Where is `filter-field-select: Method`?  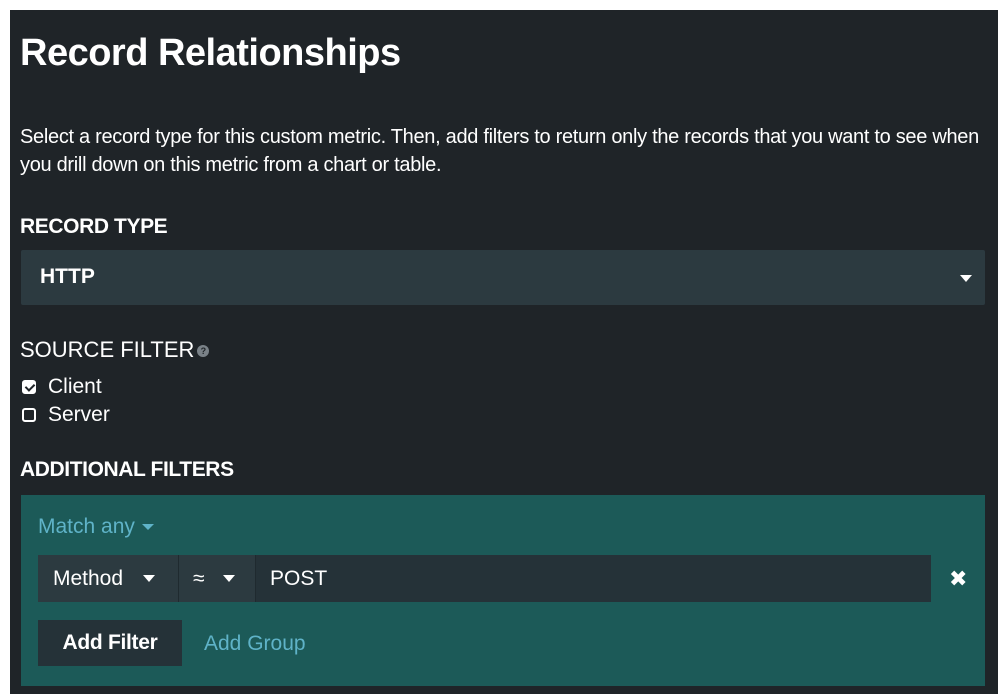
filter-field-select: Method is located at coordinates (108, 578).